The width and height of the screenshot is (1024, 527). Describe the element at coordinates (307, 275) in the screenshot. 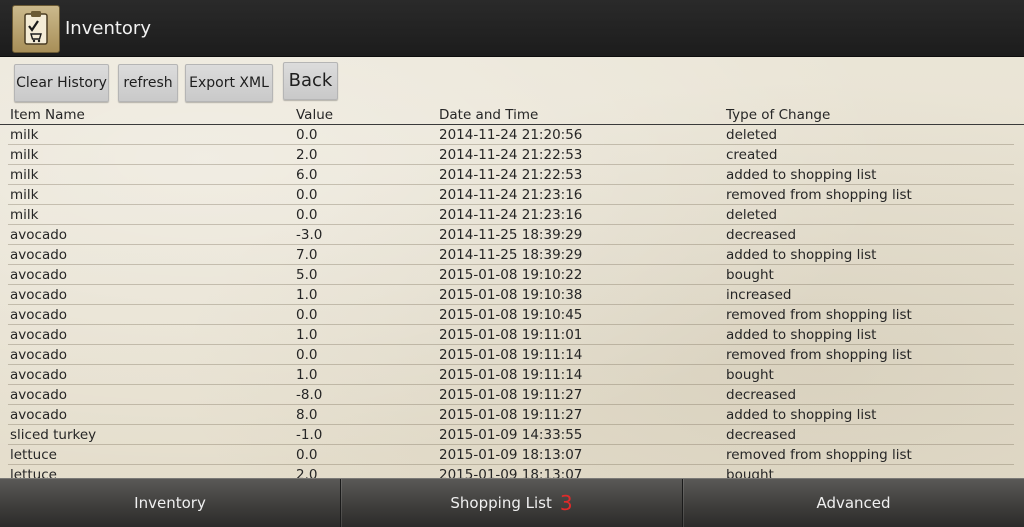

I see `cell-value: 5.0` at that location.